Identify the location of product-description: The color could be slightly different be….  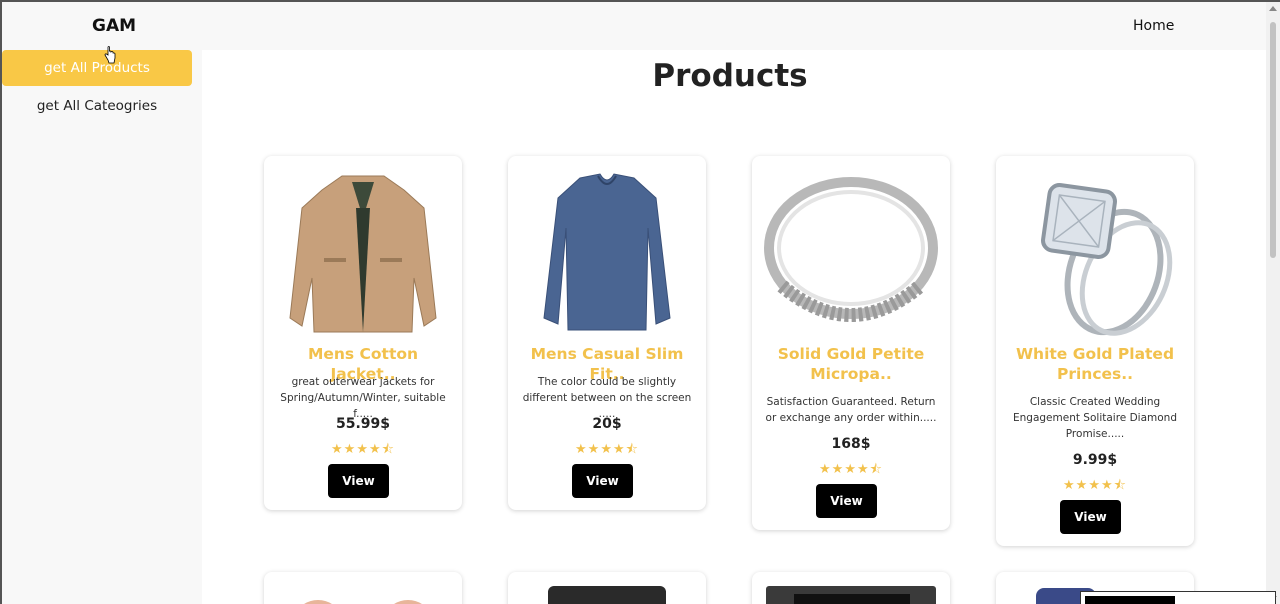
(607, 398).